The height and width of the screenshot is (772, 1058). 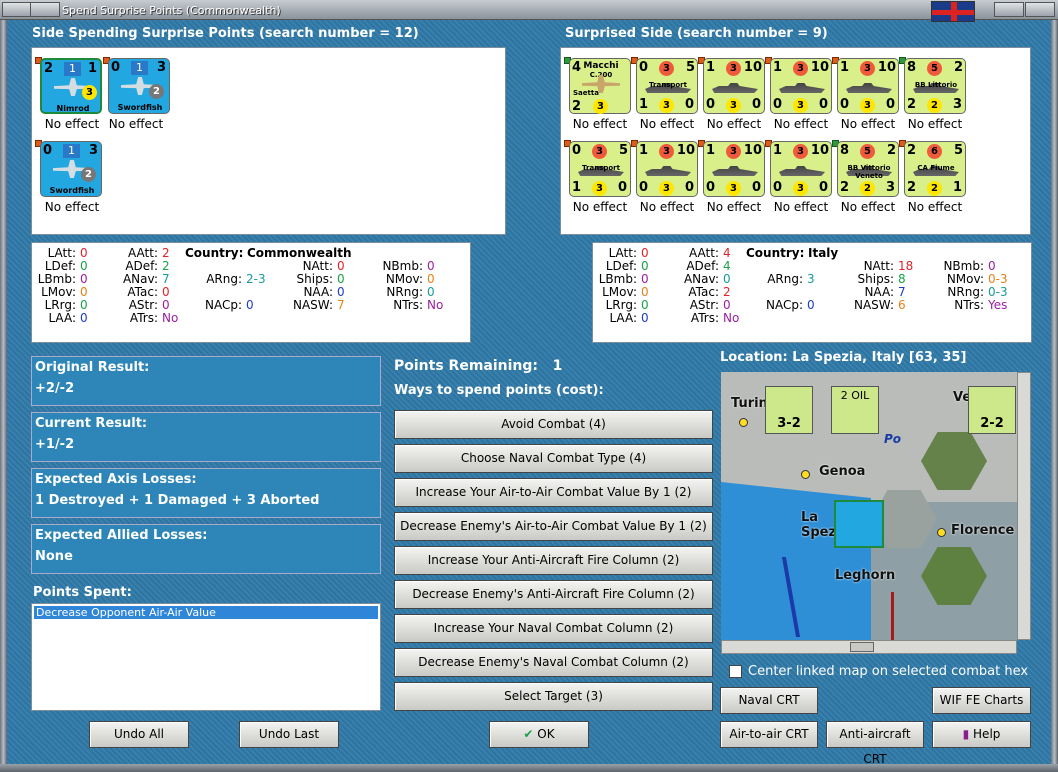 What do you see at coordinates (621, 305) in the screenshot?
I see `stat-label-lrrg: LRrg:` at bounding box center [621, 305].